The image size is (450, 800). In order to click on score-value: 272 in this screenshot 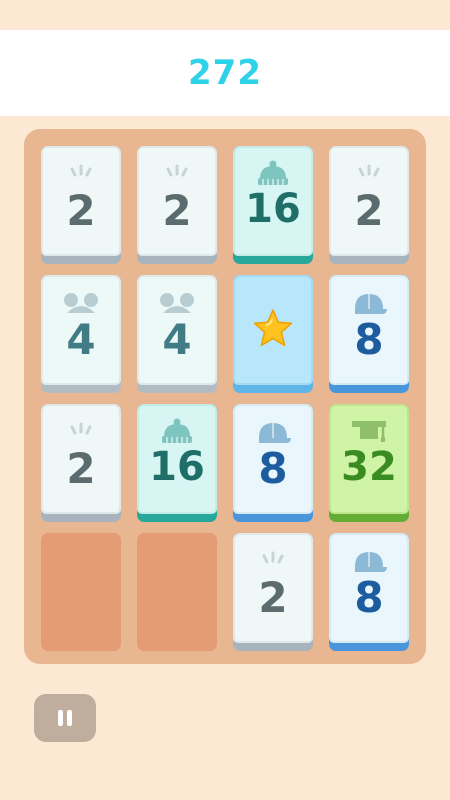, I will do `click(225, 73)`.